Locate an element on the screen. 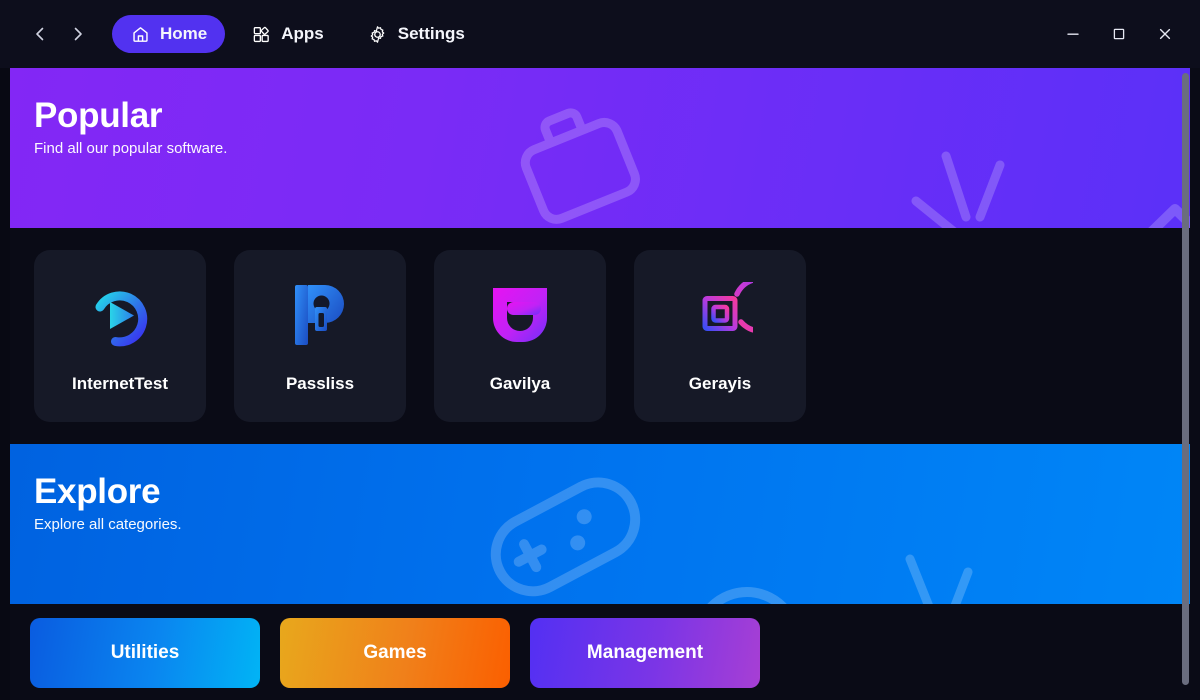  app-card-gavilya: Gavilya is located at coordinates (520, 336).